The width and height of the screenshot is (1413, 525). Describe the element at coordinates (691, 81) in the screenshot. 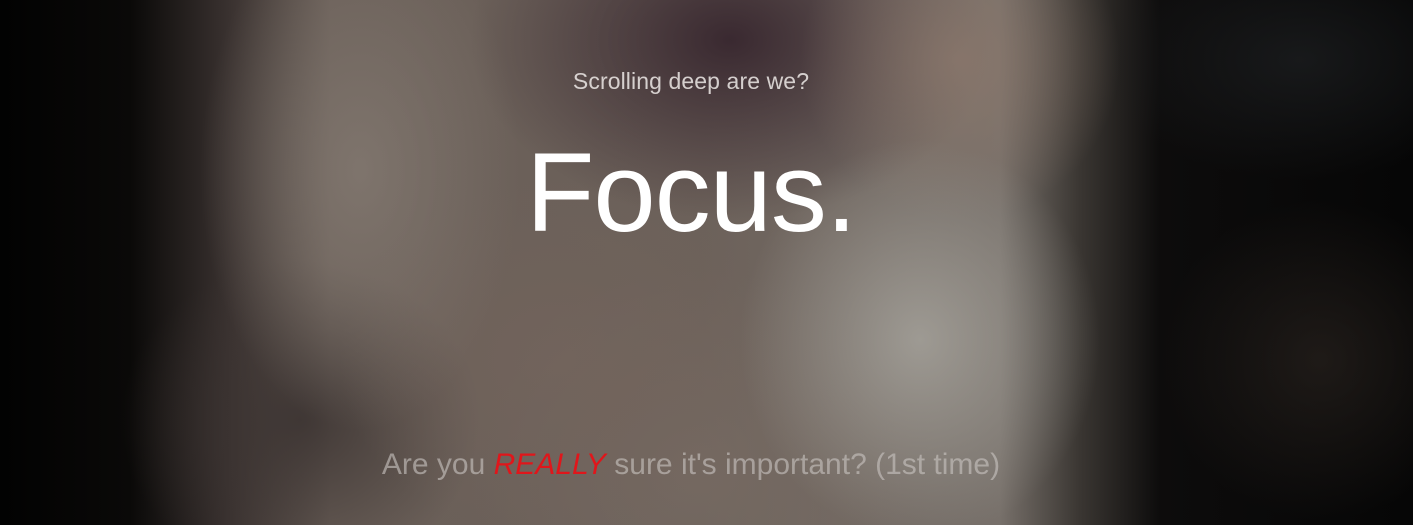

I see `overlay-subtitle: Scrolling deep are we?` at that location.